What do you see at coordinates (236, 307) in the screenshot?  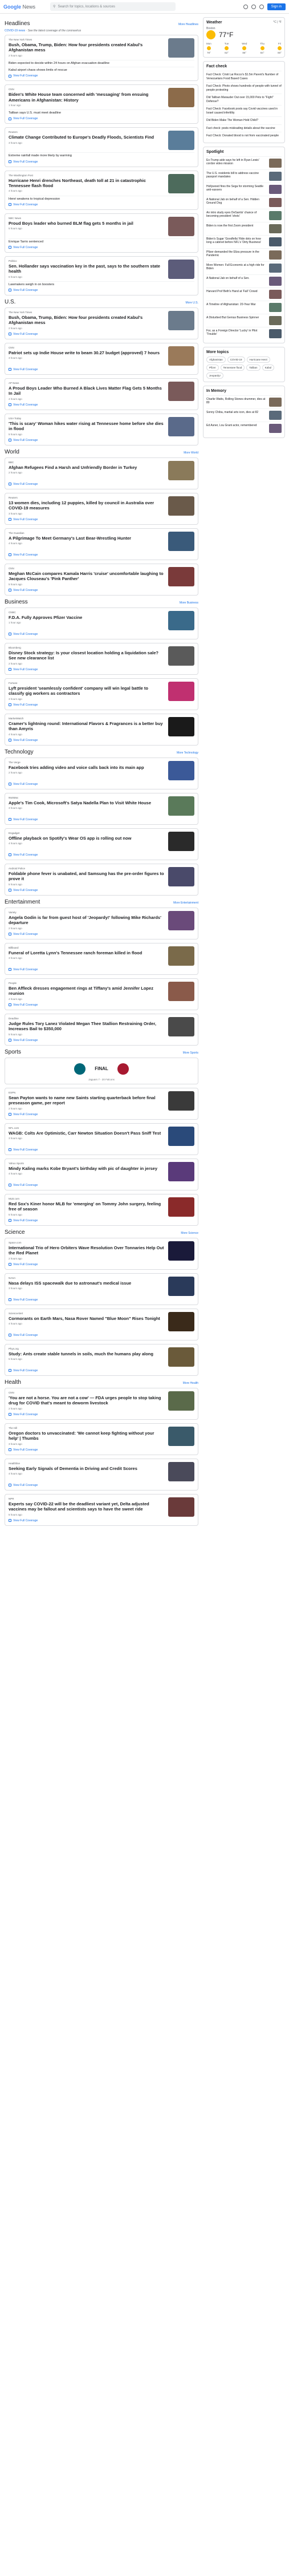 I see `sidebar-headline: A Timeline of Afghanistan: 20-Year War` at bounding box center [236, 307].